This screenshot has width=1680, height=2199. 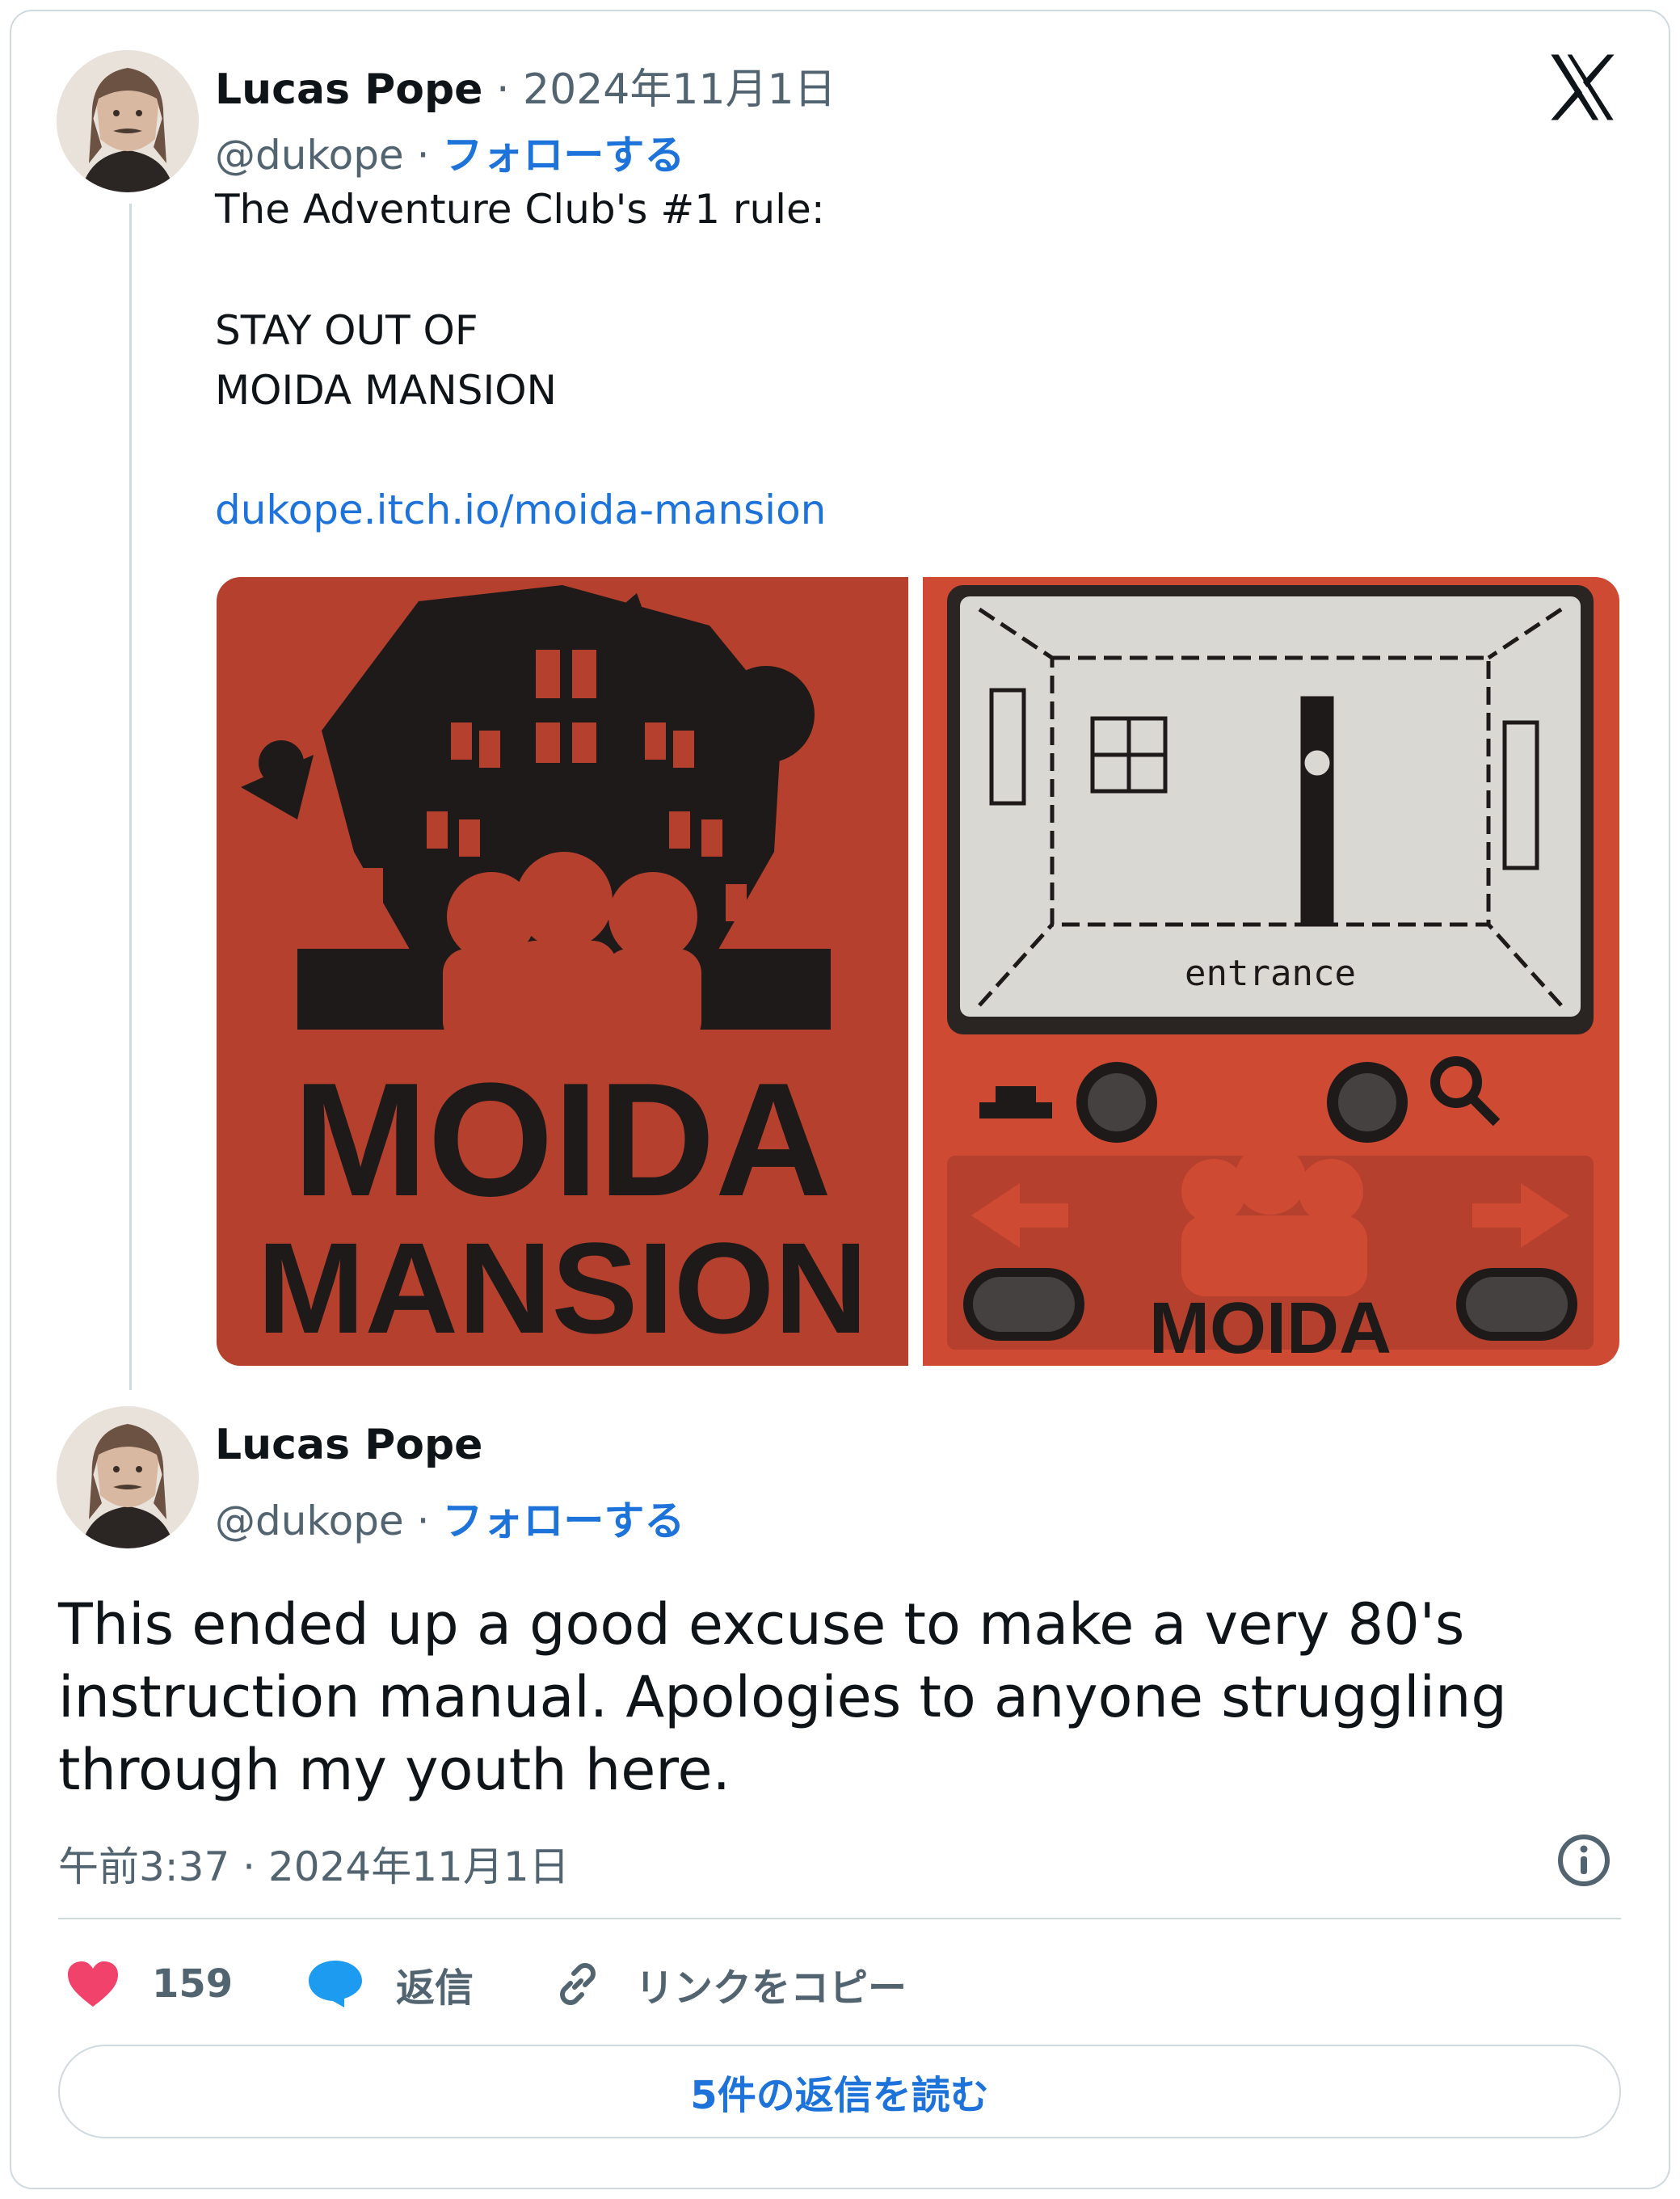 I want to click on x-logo-icon, so click(x=1582, y=87).